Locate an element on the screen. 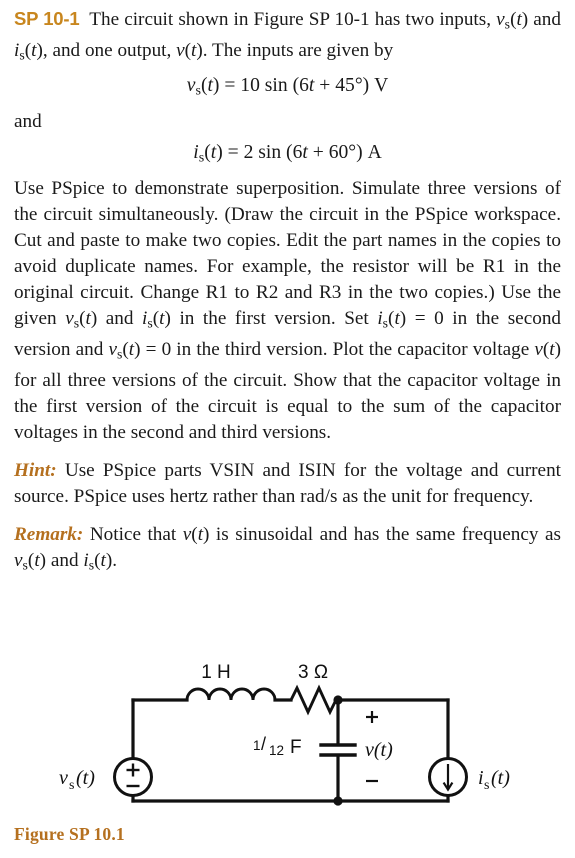 Image resolution: width=575 pixels, height=858 pixels. output-voltage-label: v(t) is located at coordinates (379, 750).